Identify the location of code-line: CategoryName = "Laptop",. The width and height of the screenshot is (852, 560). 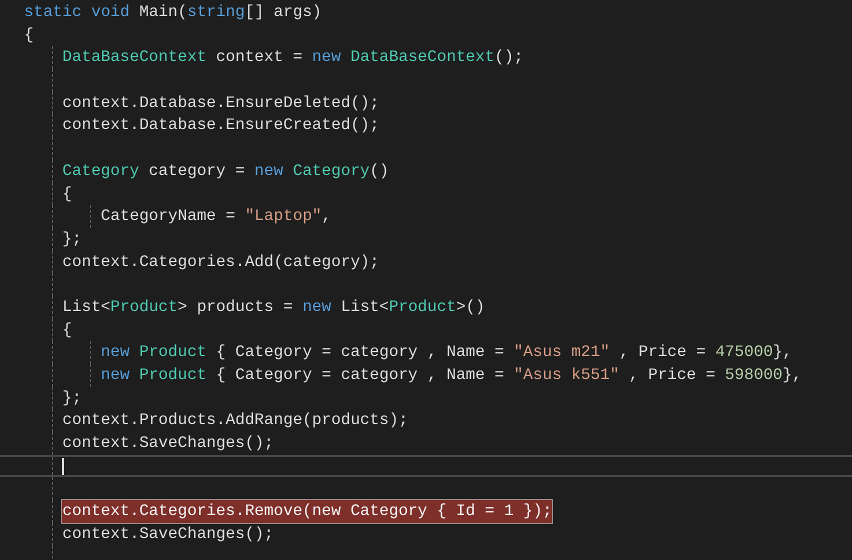
(216, 217).